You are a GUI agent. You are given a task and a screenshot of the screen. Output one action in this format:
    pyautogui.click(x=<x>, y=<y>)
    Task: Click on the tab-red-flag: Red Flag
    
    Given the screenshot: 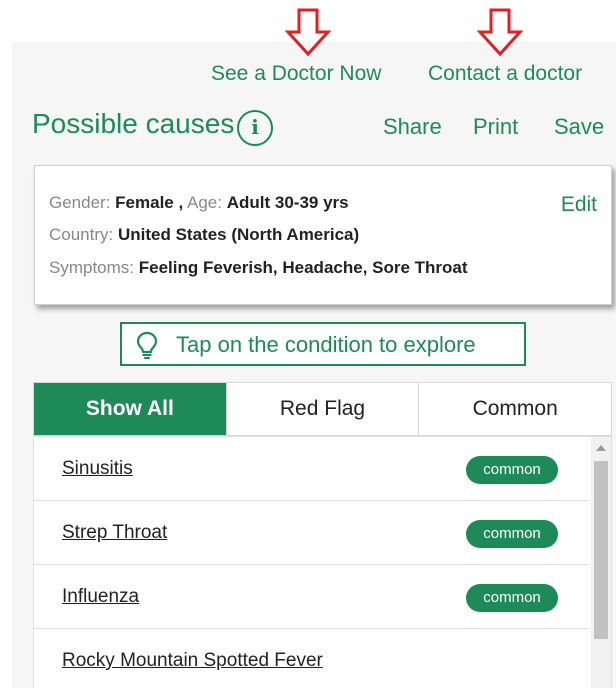 What is the action you would take?
    pyautogui.click(x=323, y=409)
    